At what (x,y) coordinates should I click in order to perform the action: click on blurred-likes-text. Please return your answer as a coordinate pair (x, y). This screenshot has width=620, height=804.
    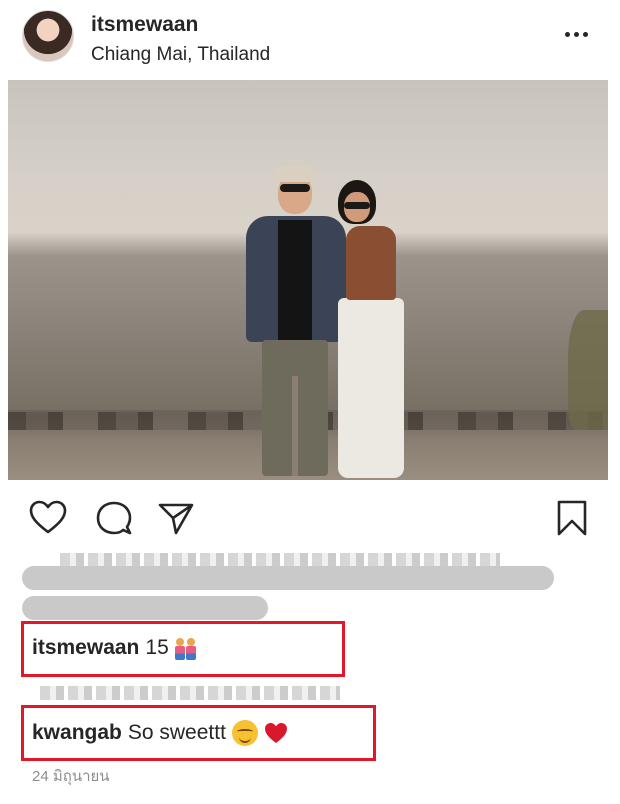
    Looking at the image, I should click on (280, 560).